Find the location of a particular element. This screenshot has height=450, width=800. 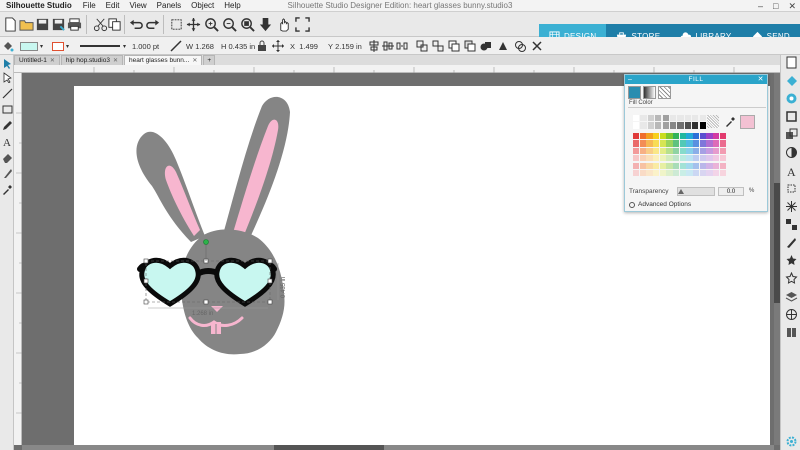

transparent-swatch is located at coordinates (713, 121).